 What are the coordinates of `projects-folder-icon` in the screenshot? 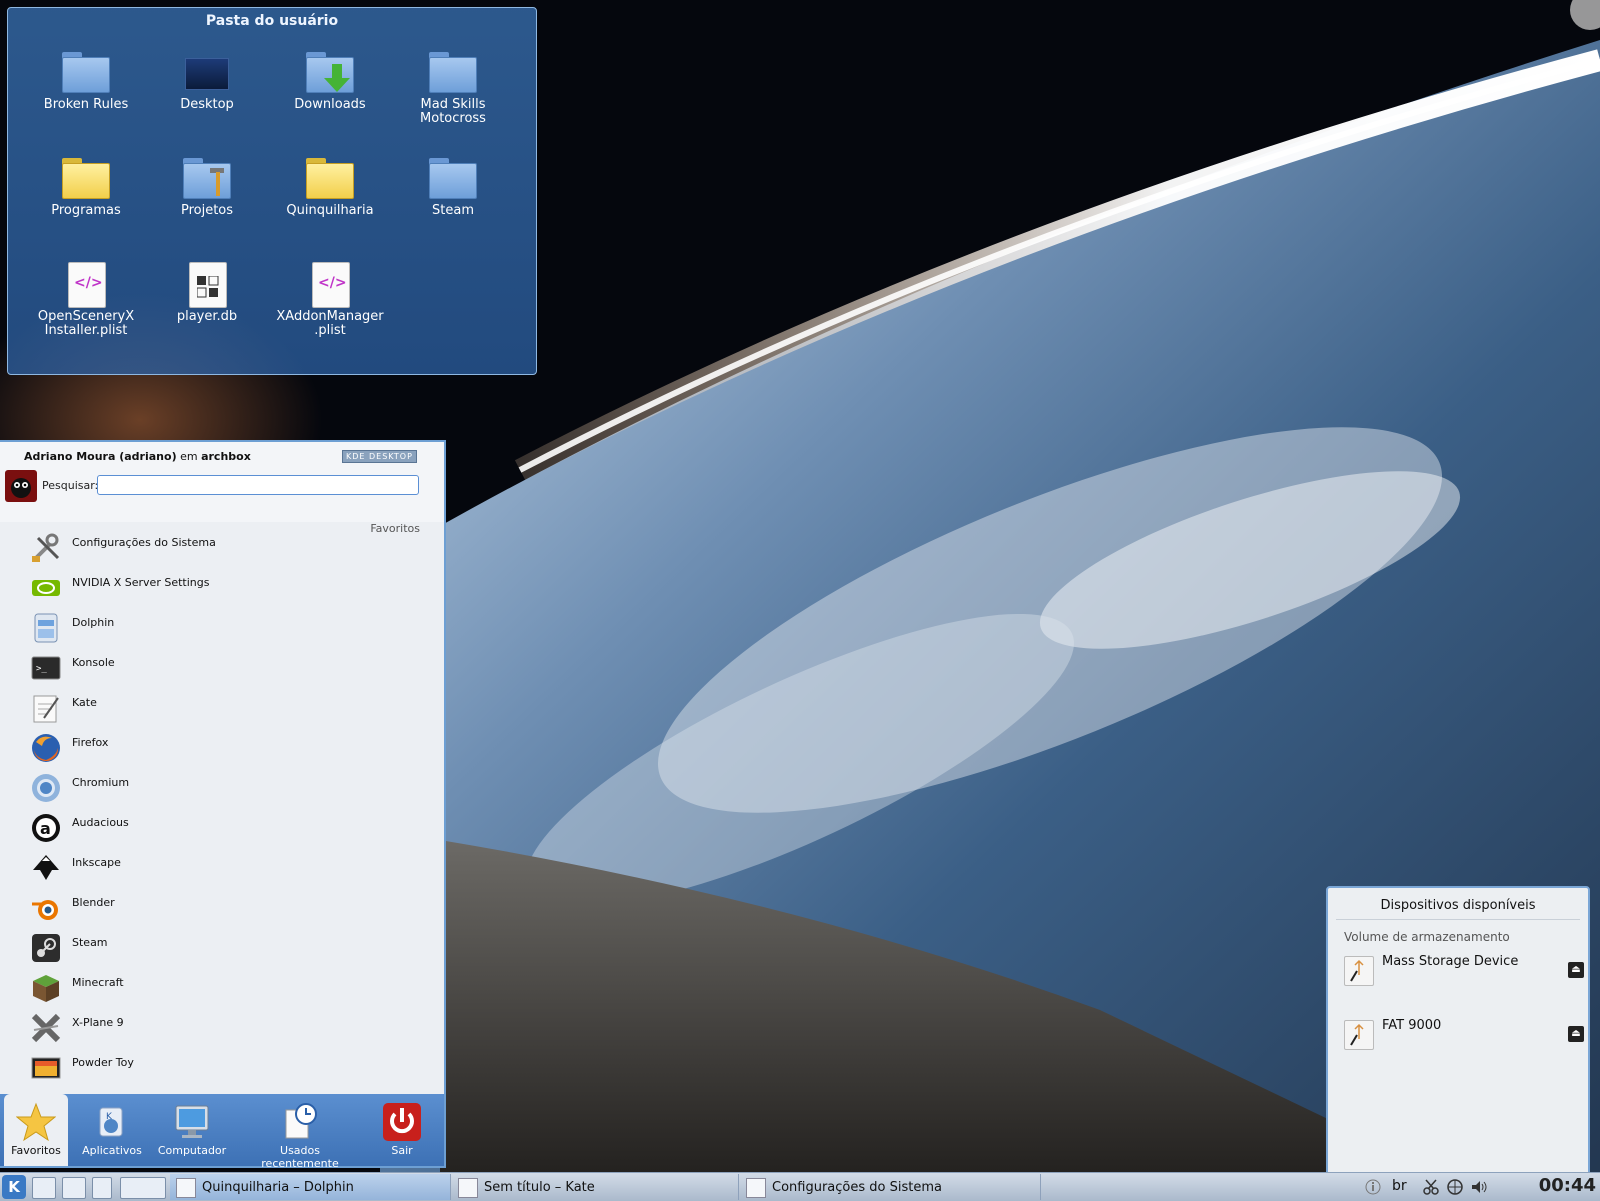 It's located at (207, 178).